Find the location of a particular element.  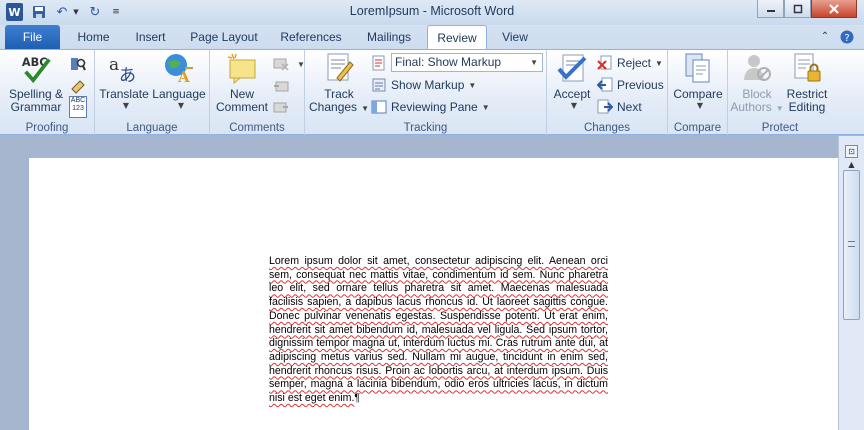

next-comment-icon is located at coordinates (281, 107).